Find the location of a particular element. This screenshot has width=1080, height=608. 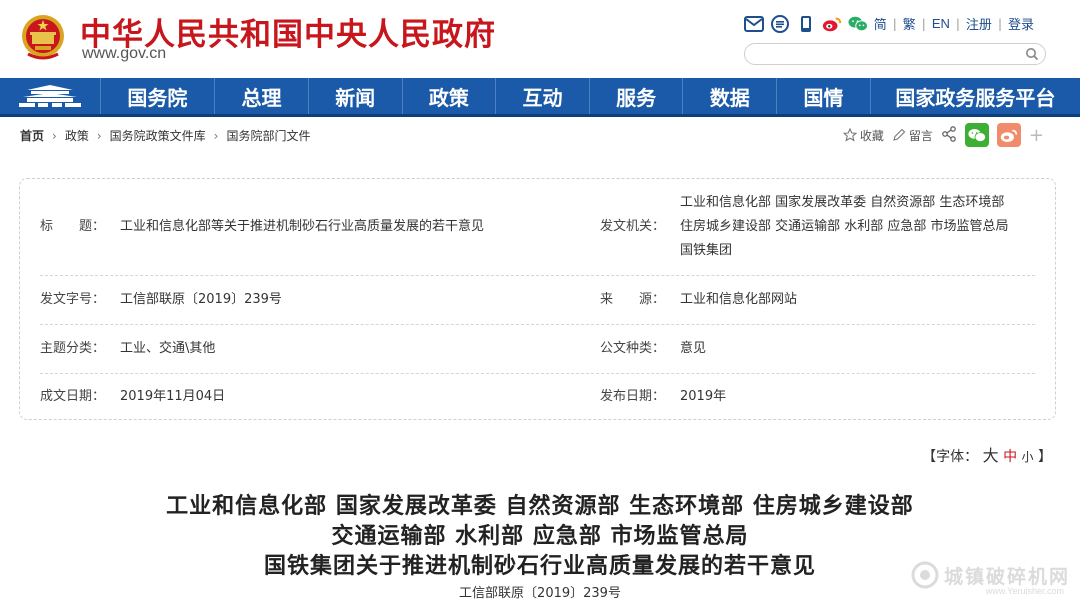

pencil-icon is located at coordinates (899, 134).